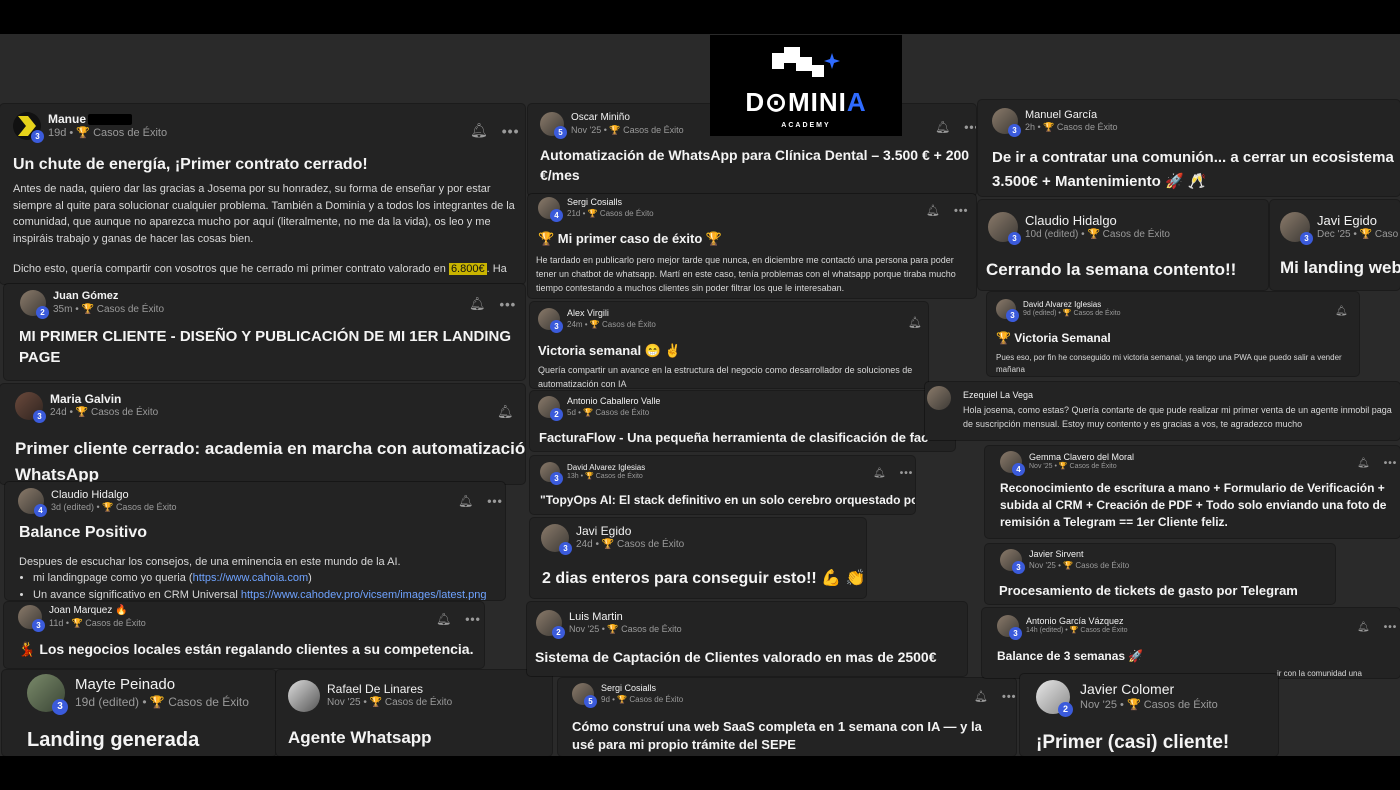  What do you see at coordinates (1340, 268) in the screenshot?
I see `post-title: Mi landing web` at bounding box center [1340, 268].